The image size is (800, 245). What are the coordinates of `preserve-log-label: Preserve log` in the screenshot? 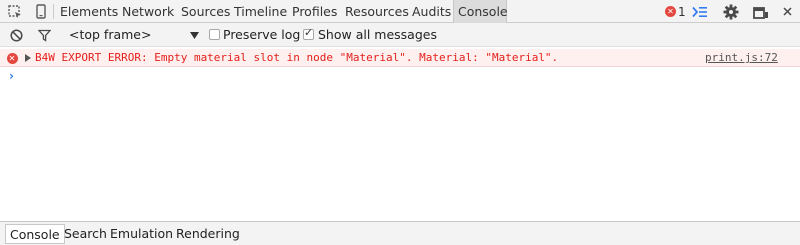 It's located at (262, 34).